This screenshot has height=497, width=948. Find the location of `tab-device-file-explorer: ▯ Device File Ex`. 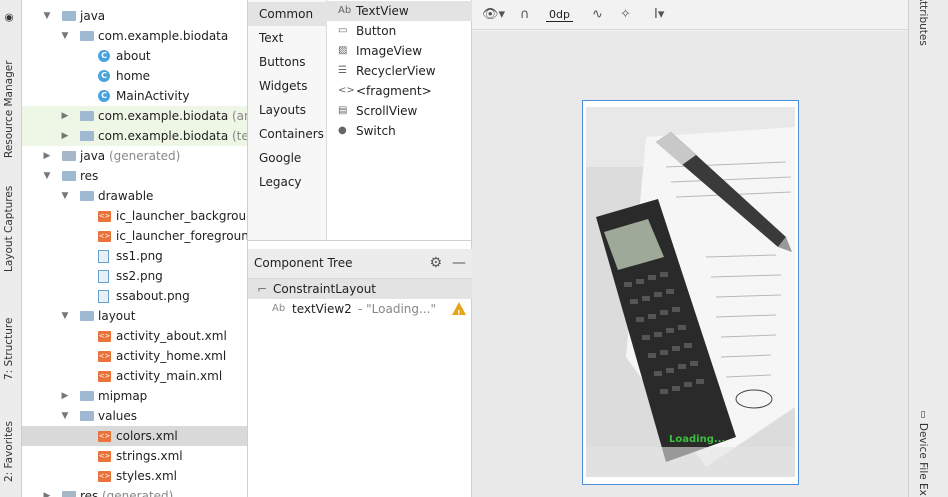

tab-device-file-explorer: ▯ Device File Ex is located at coordinates (923, 453).